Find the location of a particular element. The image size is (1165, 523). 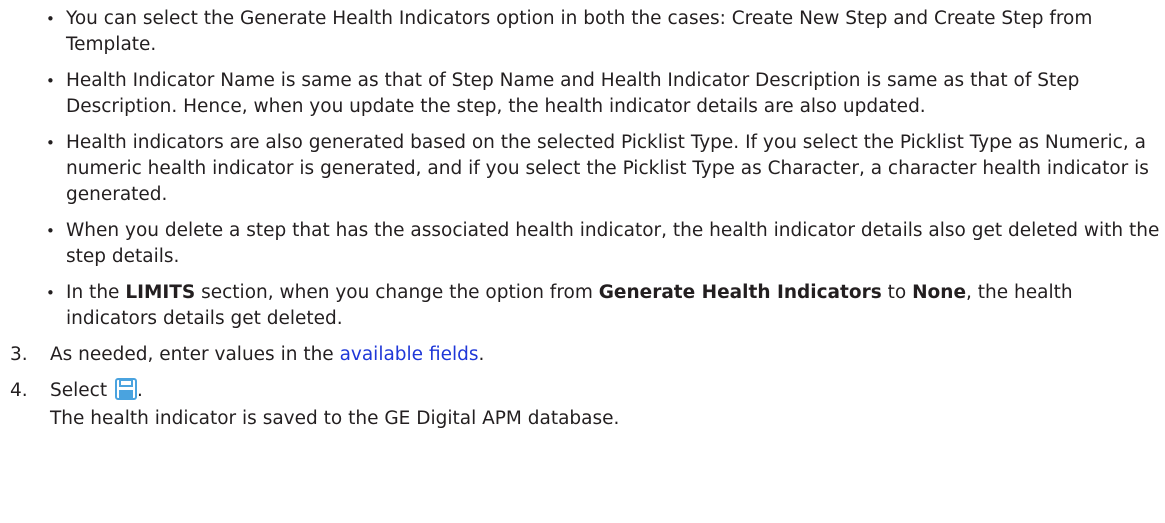

step-number: 3. is located at coordinates (19, 354).